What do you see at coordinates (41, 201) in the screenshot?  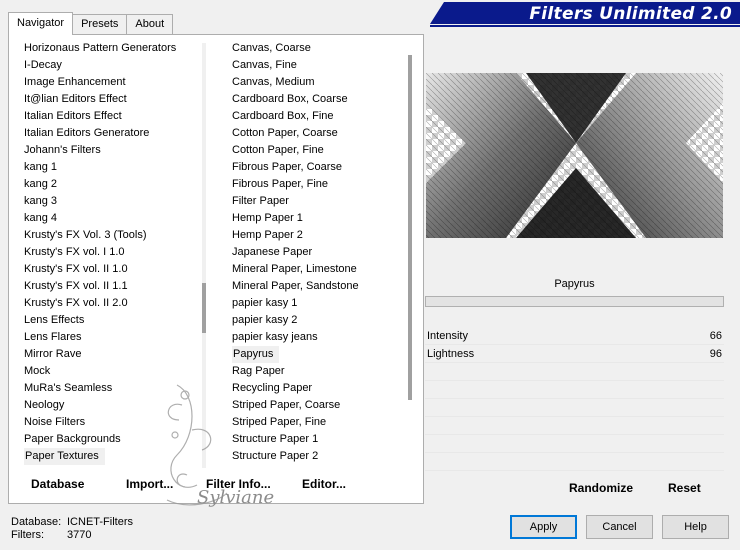 I see `category-item-label: kang 3` at bounding box center [41, 201].